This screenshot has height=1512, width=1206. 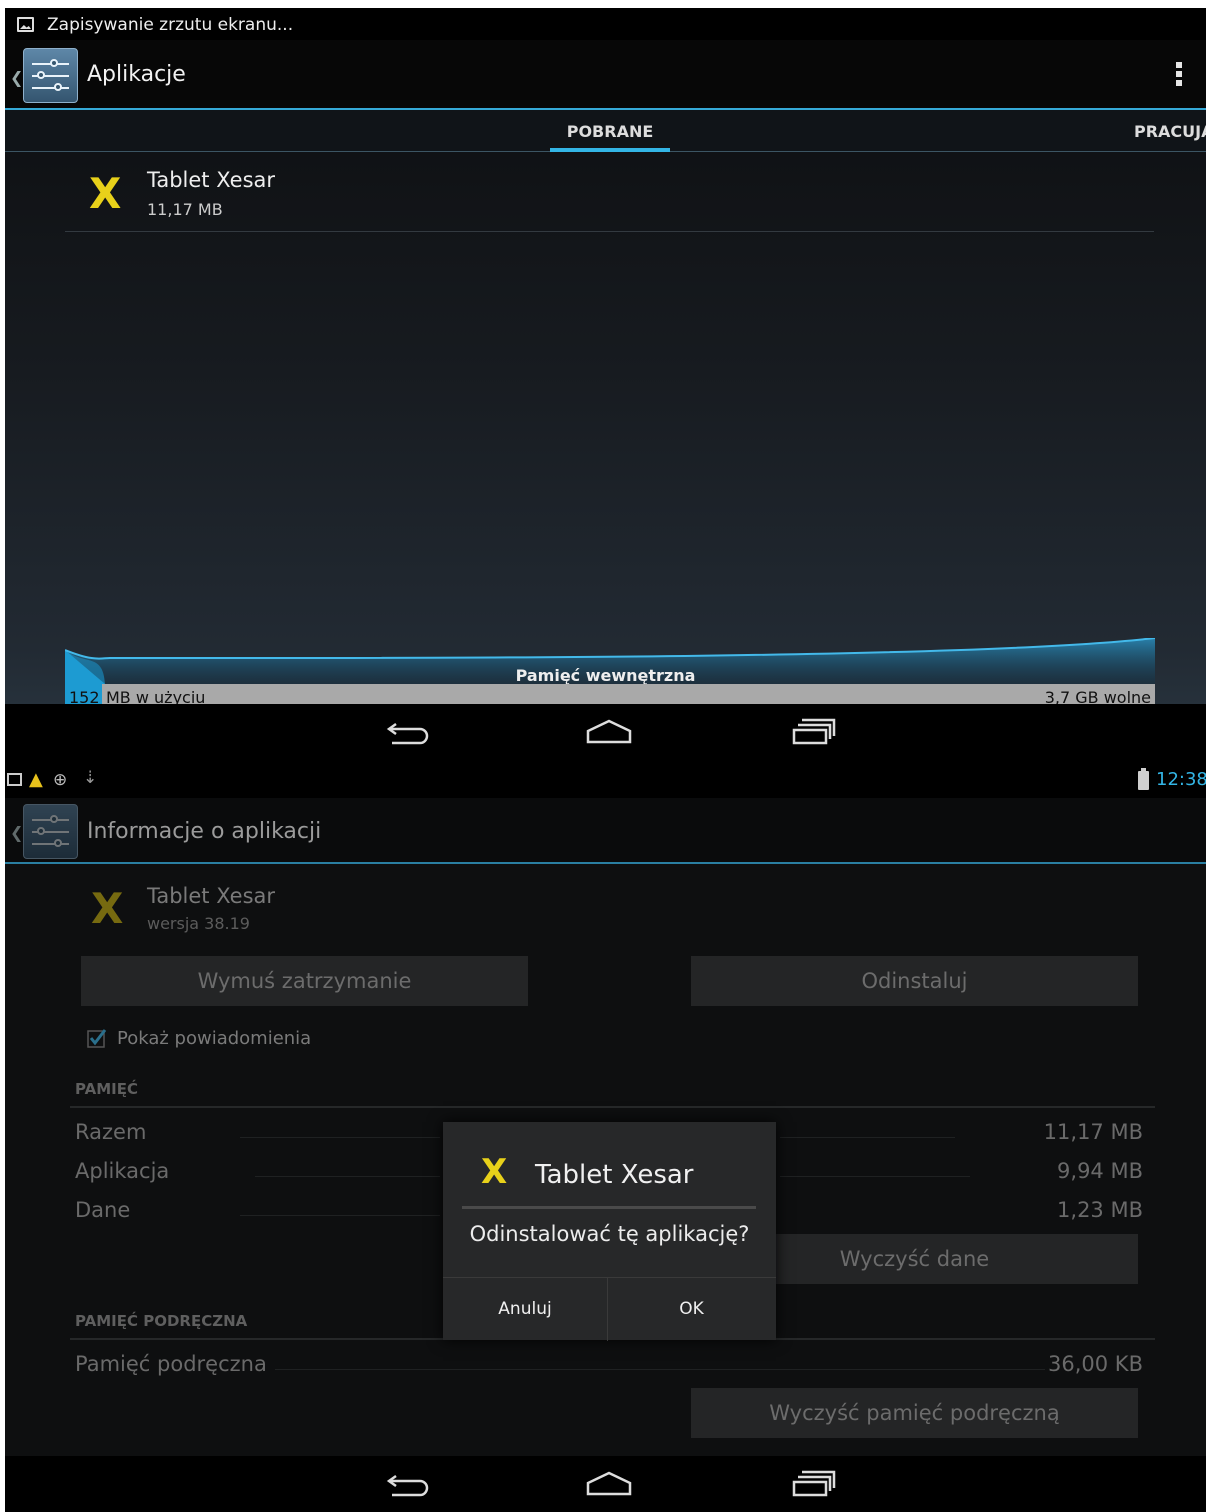 I want to click on globe-icon: ⊕, so click(x=60, y=780).